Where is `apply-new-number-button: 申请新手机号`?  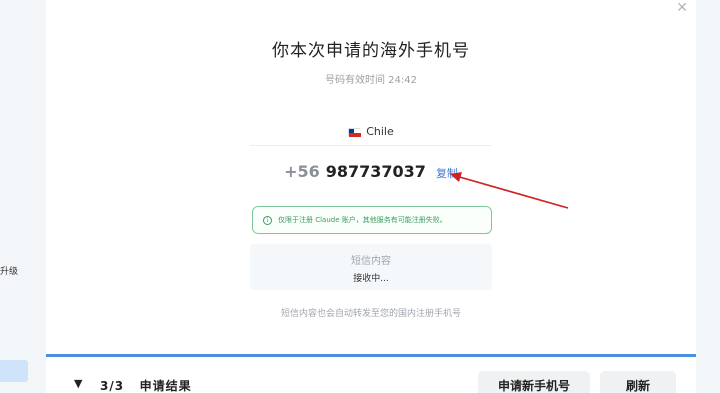 apply-new-number-button: 申请新手机号 is located at coordinates (534, 382).